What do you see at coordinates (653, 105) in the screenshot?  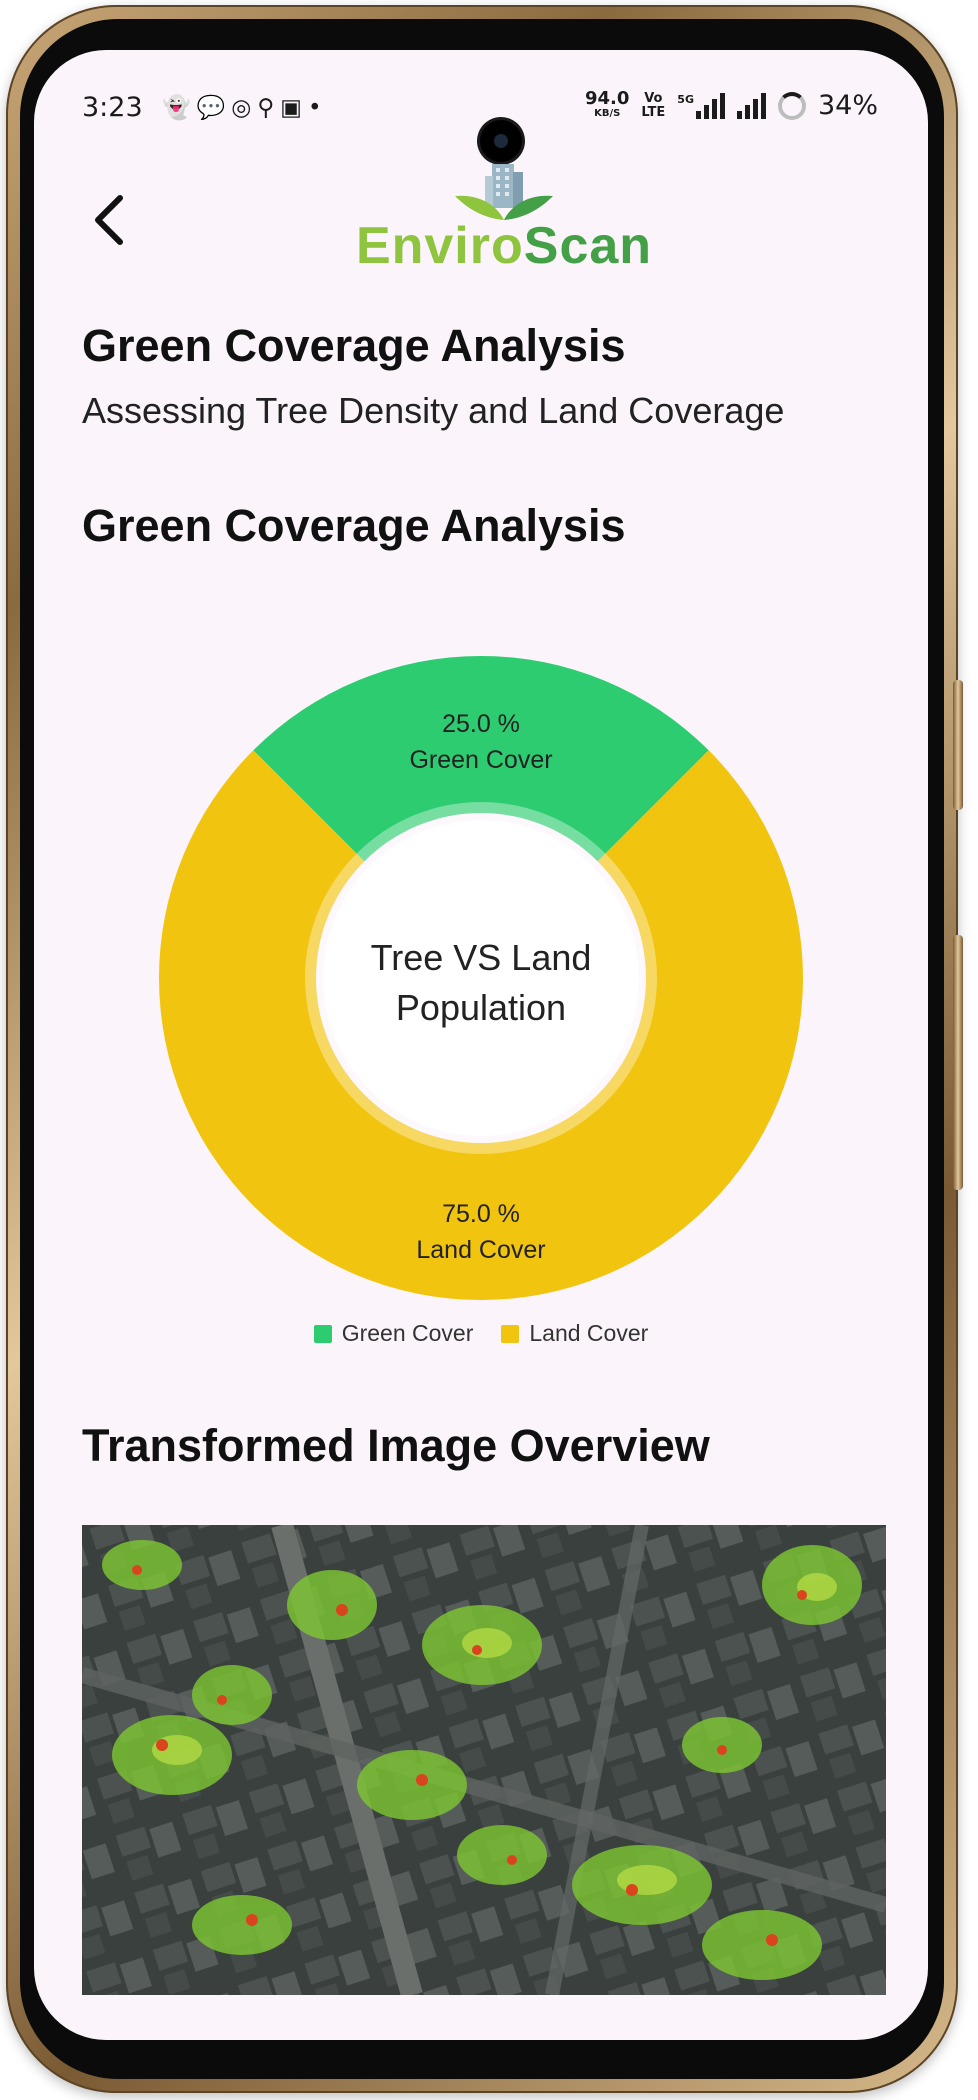 I see `volte-badge: Vo LTE` at bounding box center [653, 105].